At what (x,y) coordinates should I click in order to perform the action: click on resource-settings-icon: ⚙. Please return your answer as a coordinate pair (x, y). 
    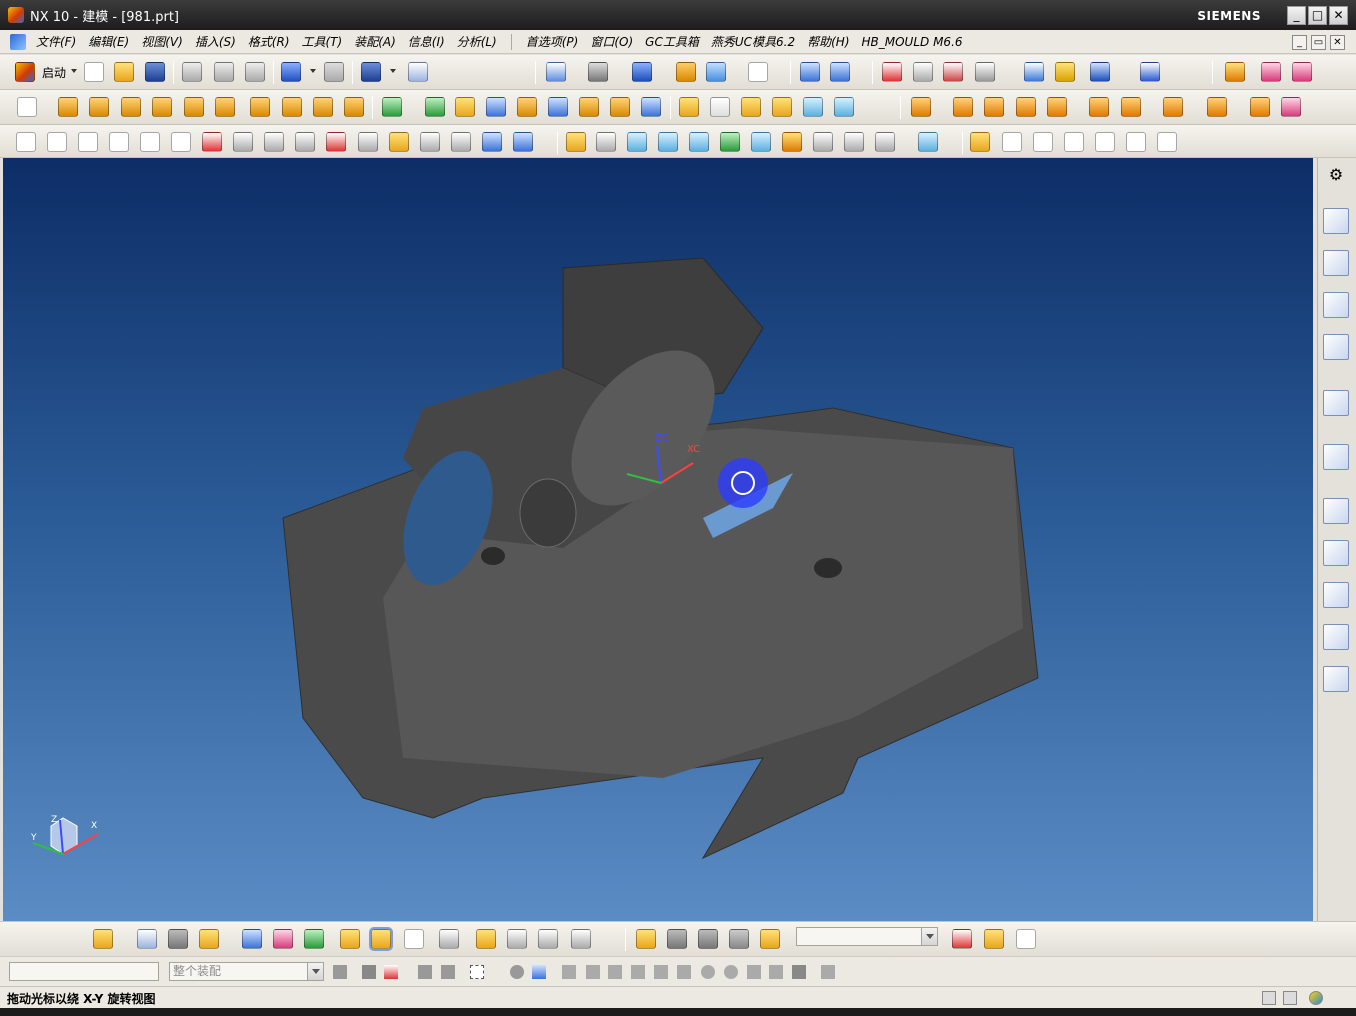
    Looking at the image, I should click on (1336, 175).